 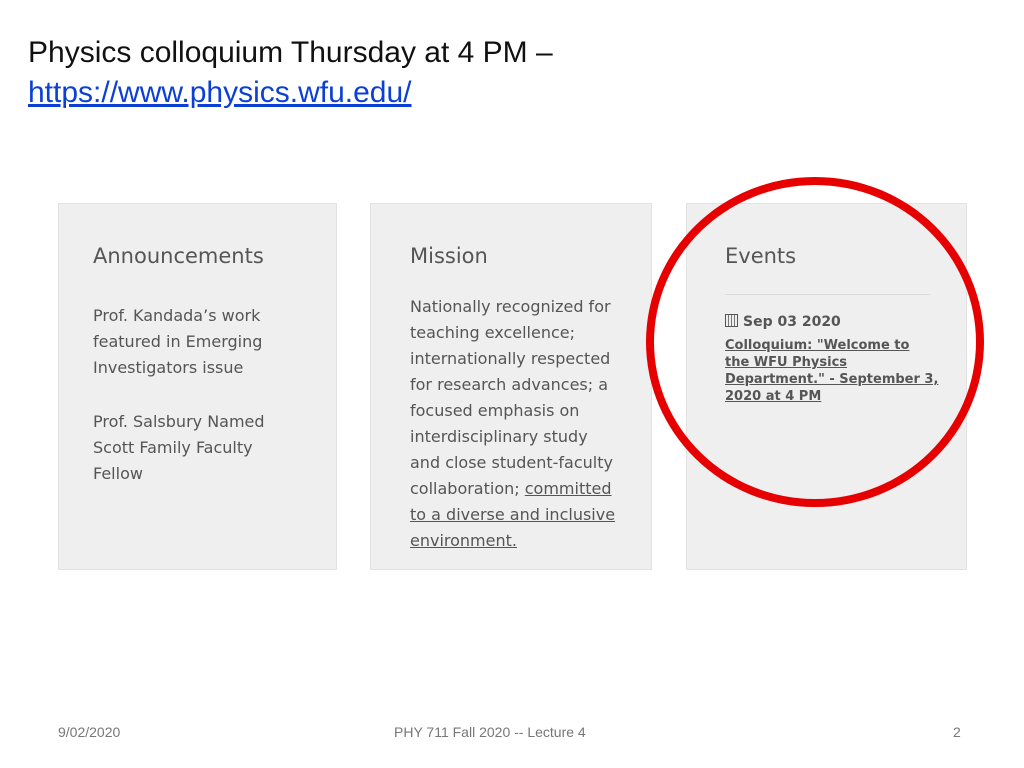 I want to click on mission-line: collaboration; committed, so click(x=512, y=489).